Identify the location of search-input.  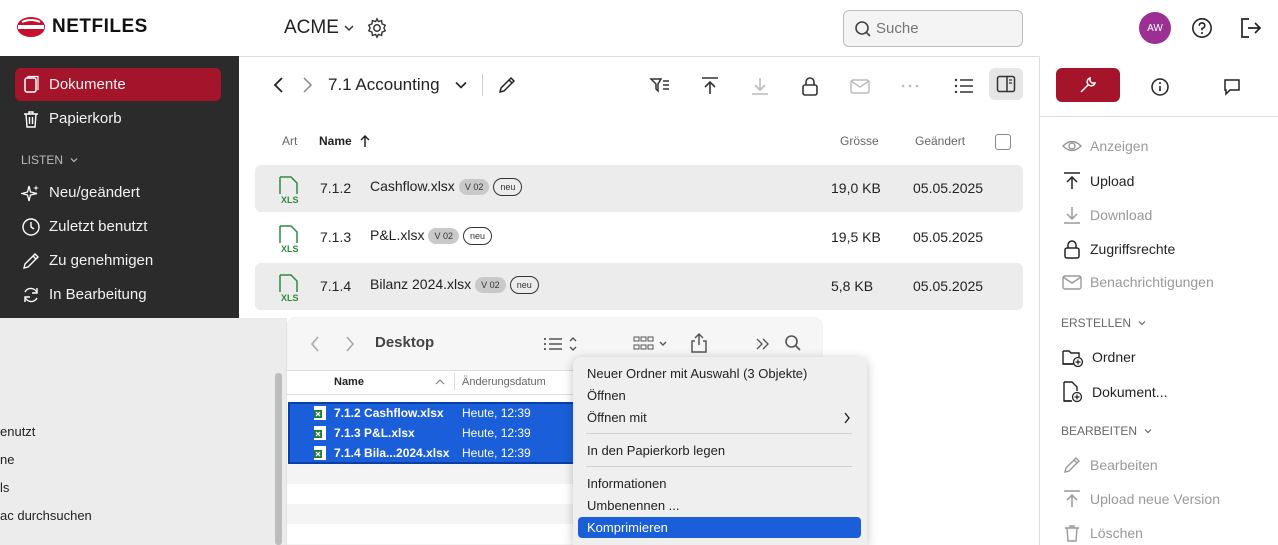
(946, 28).